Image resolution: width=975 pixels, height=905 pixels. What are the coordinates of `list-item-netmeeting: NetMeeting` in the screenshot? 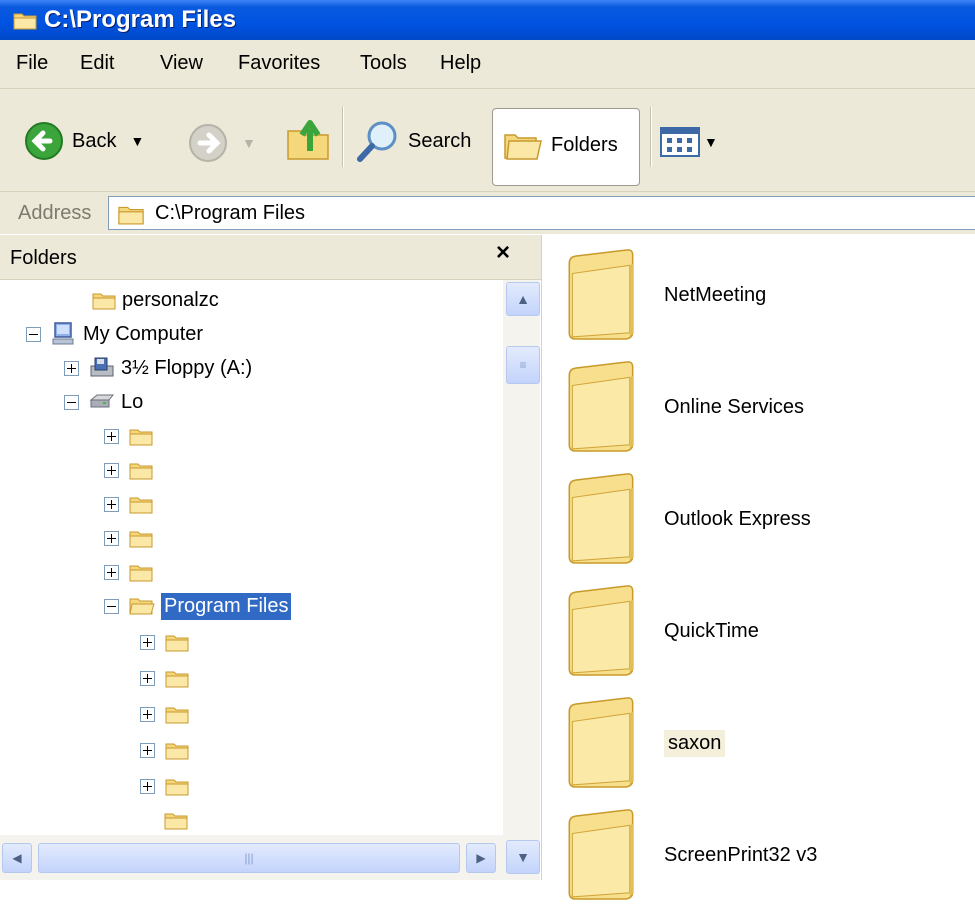 It's located at (666, 295).